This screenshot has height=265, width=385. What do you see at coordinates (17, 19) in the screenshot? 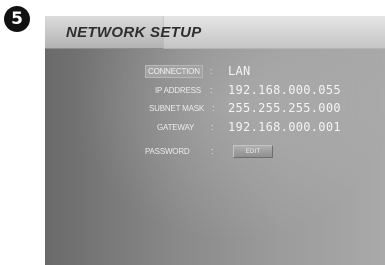
I see `step-number-badge: 5` at bounding box center [17, 19].